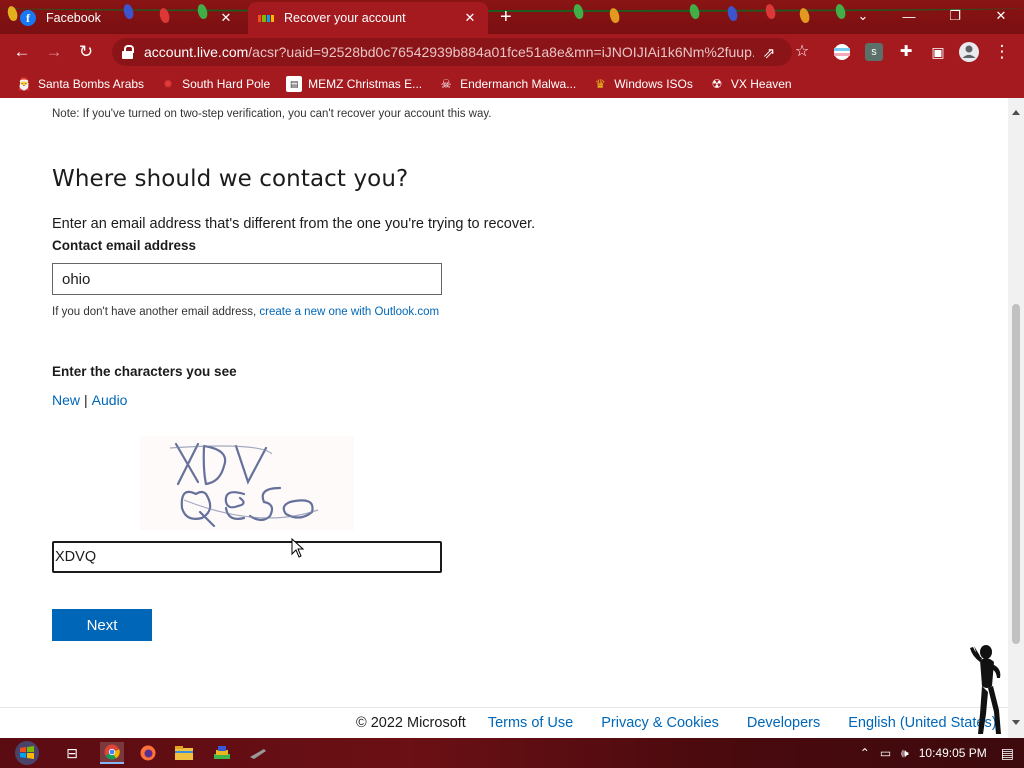 The width and height of the screenshot is (1024, 768). I want to click on next-button: Next, so click(102, 625).